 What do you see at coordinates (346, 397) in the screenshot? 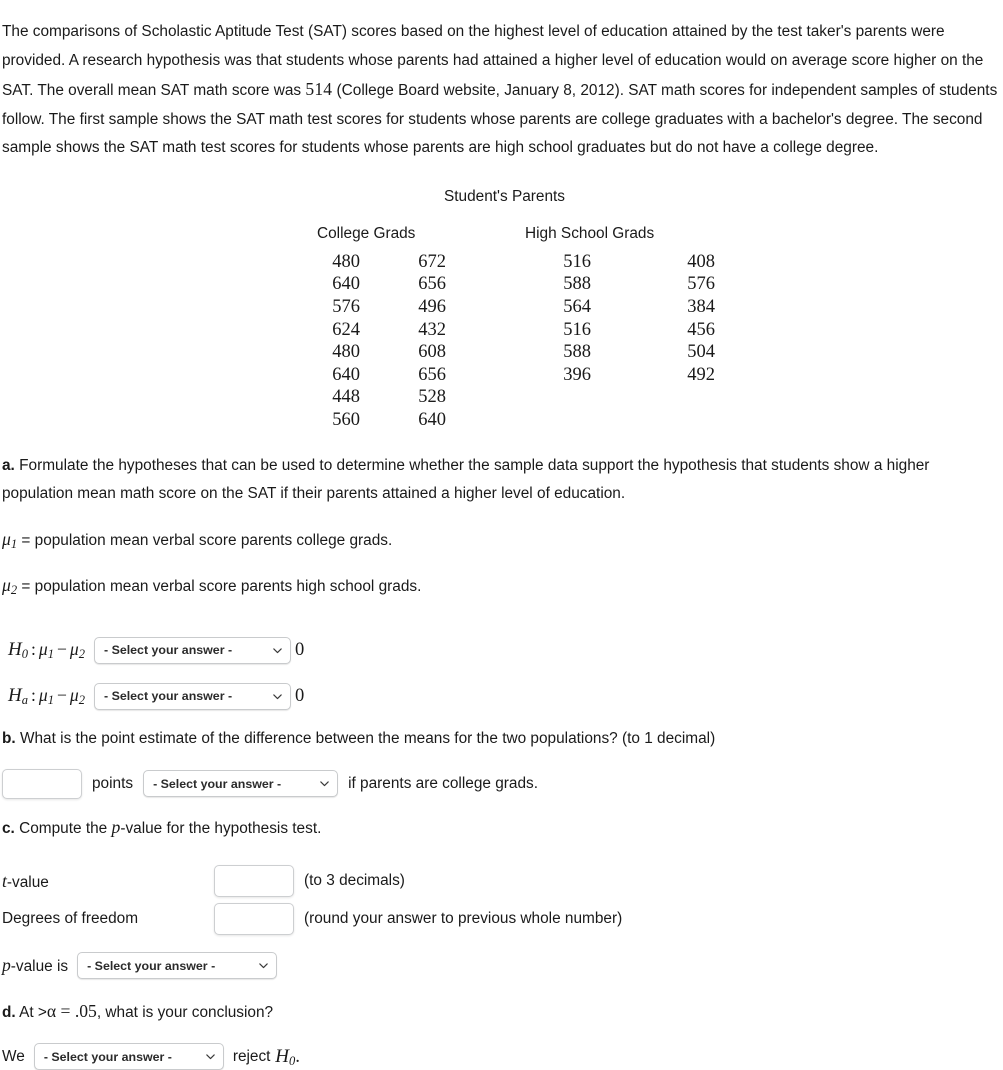
I see `cell-college-1: 448` at bounding box center [346, 397].